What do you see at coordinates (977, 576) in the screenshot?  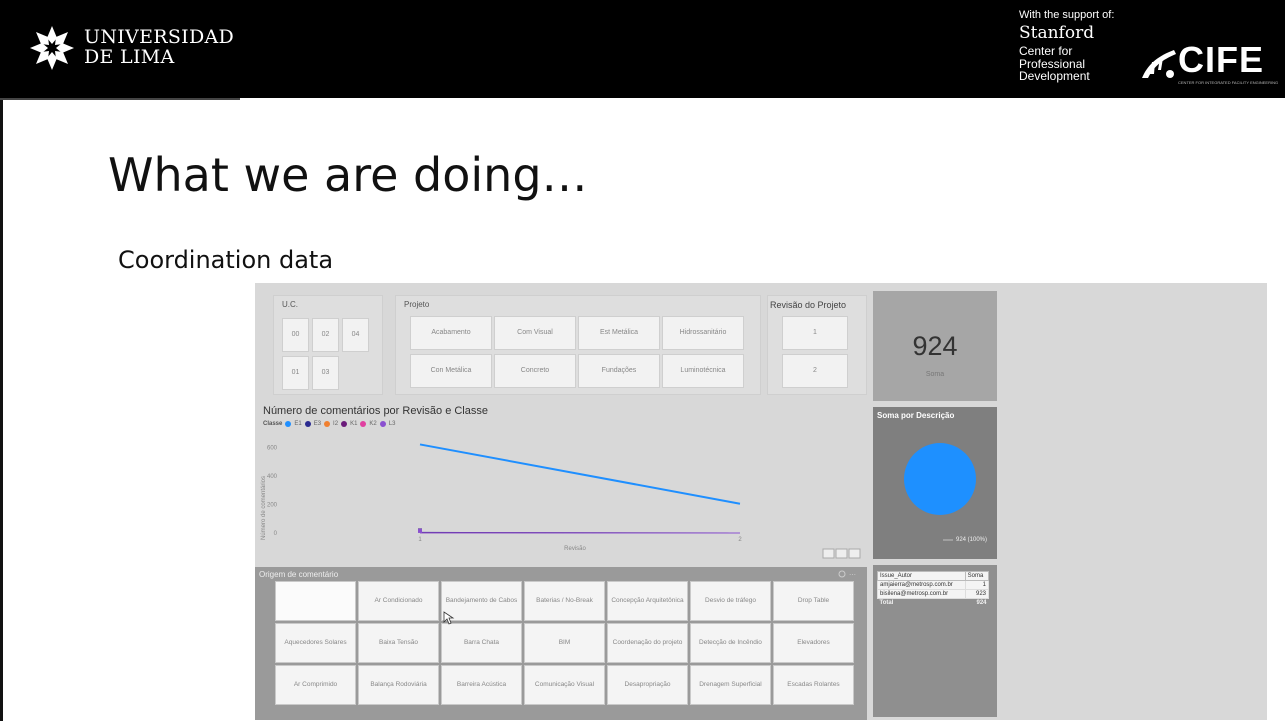 I see `column-header: Soma` at bounding box center [977, 576].